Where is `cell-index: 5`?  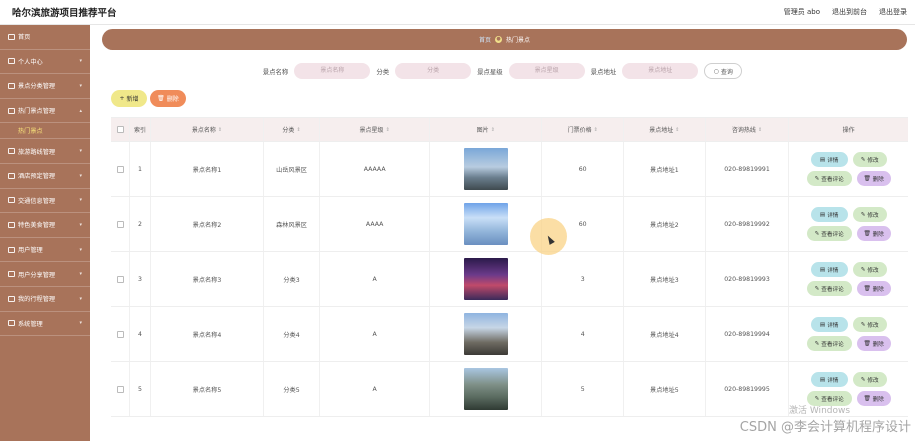
cell-index: 5 is located at coordinates (140, 389).